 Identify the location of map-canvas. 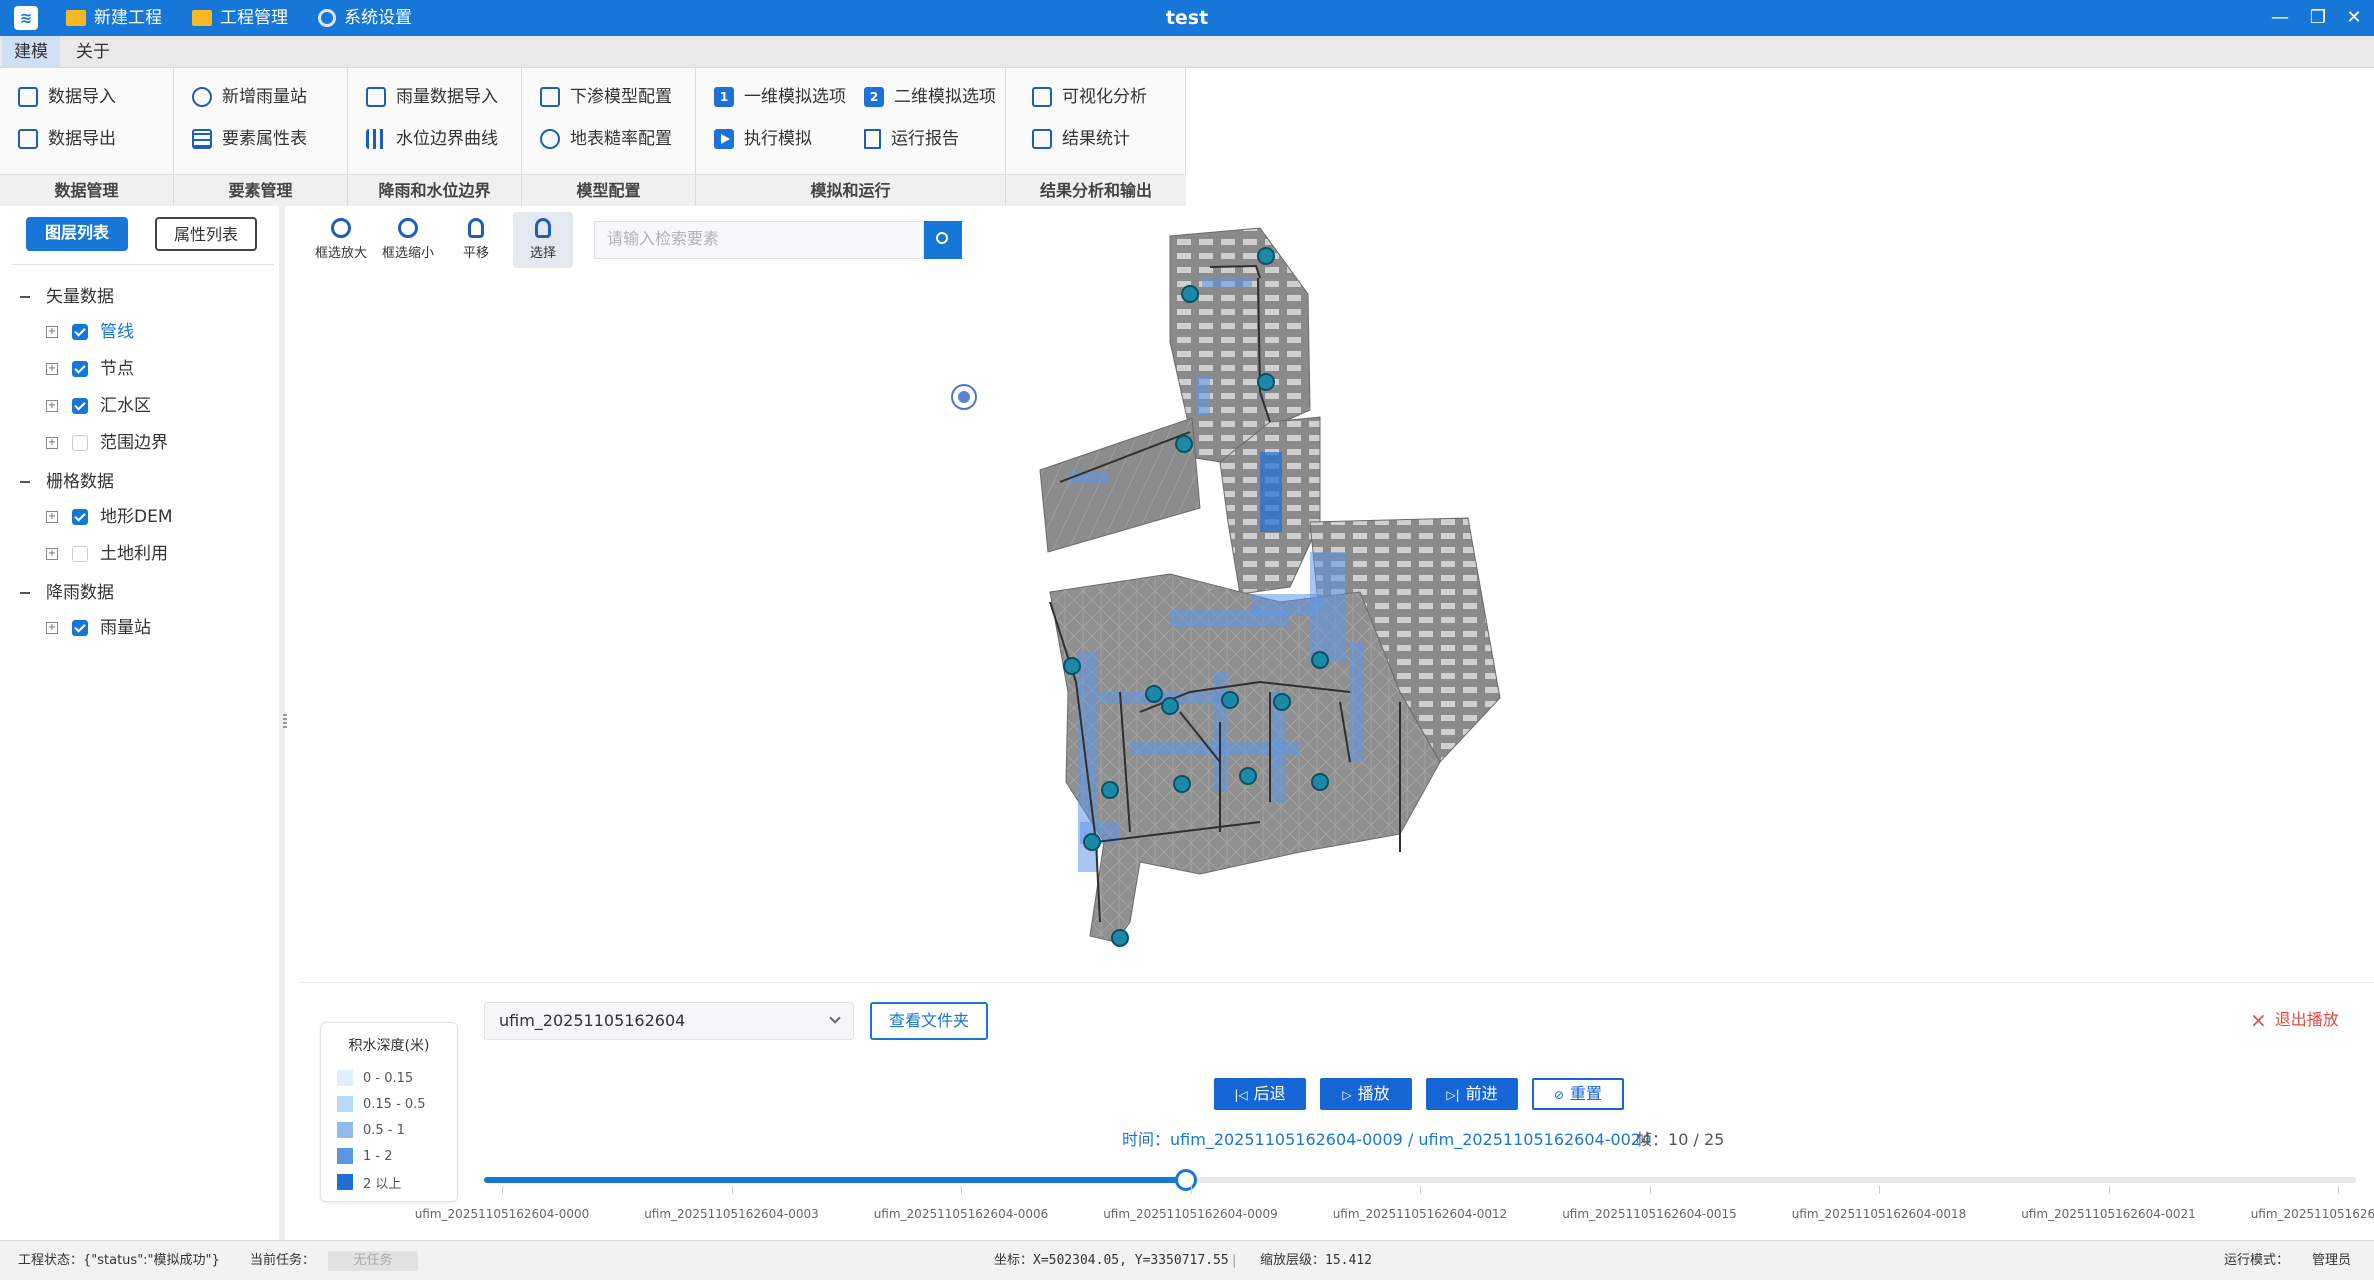
(1270, 587).